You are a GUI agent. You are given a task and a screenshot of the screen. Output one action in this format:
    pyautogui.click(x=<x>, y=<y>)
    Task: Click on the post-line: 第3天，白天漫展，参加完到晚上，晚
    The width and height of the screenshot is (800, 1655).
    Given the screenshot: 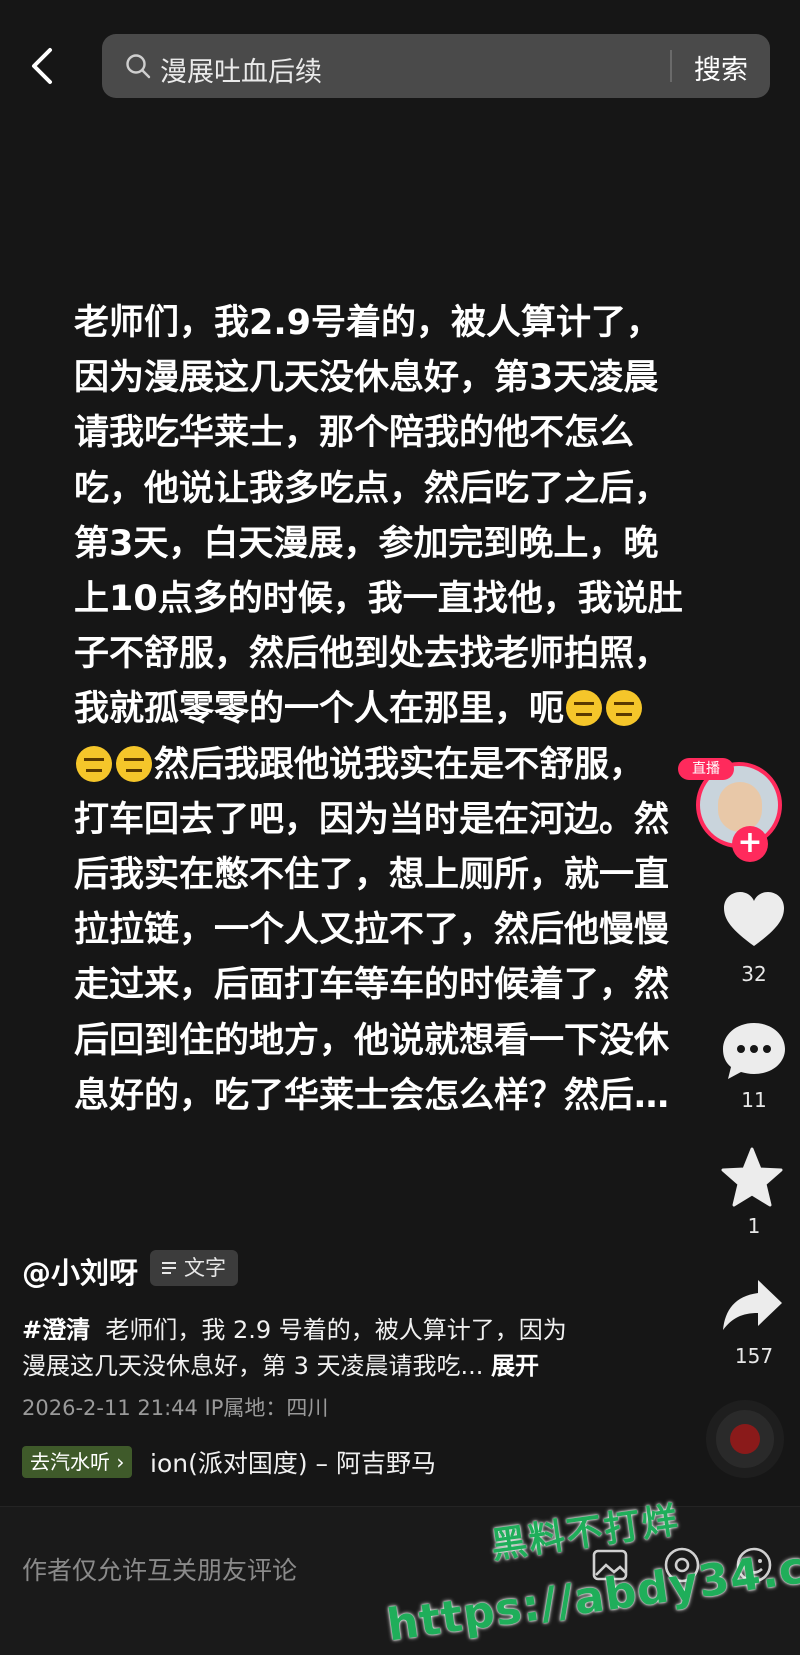 What is the action you would take?
    pyautogui.click(x=366, y=543)
    